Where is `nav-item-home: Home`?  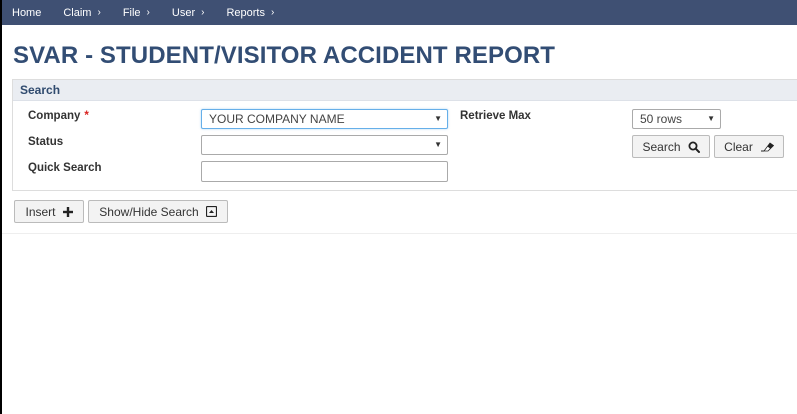 nav-item-home: Home is located at coordinates (26, 13).